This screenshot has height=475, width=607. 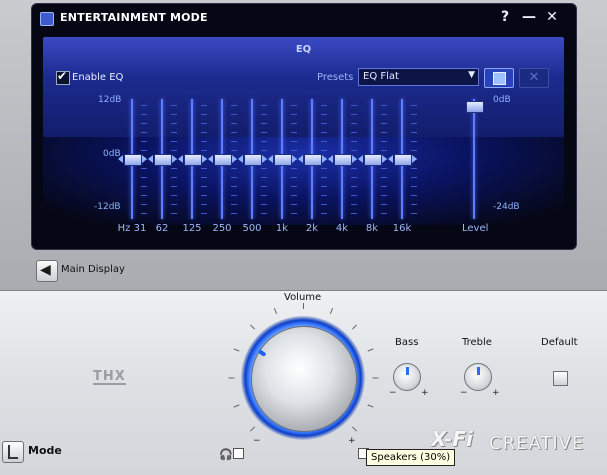 What do you see at coordinates (47, 271) in the screenshot?
I see `main-display-button: ◀` at bounding box center [47, 271].